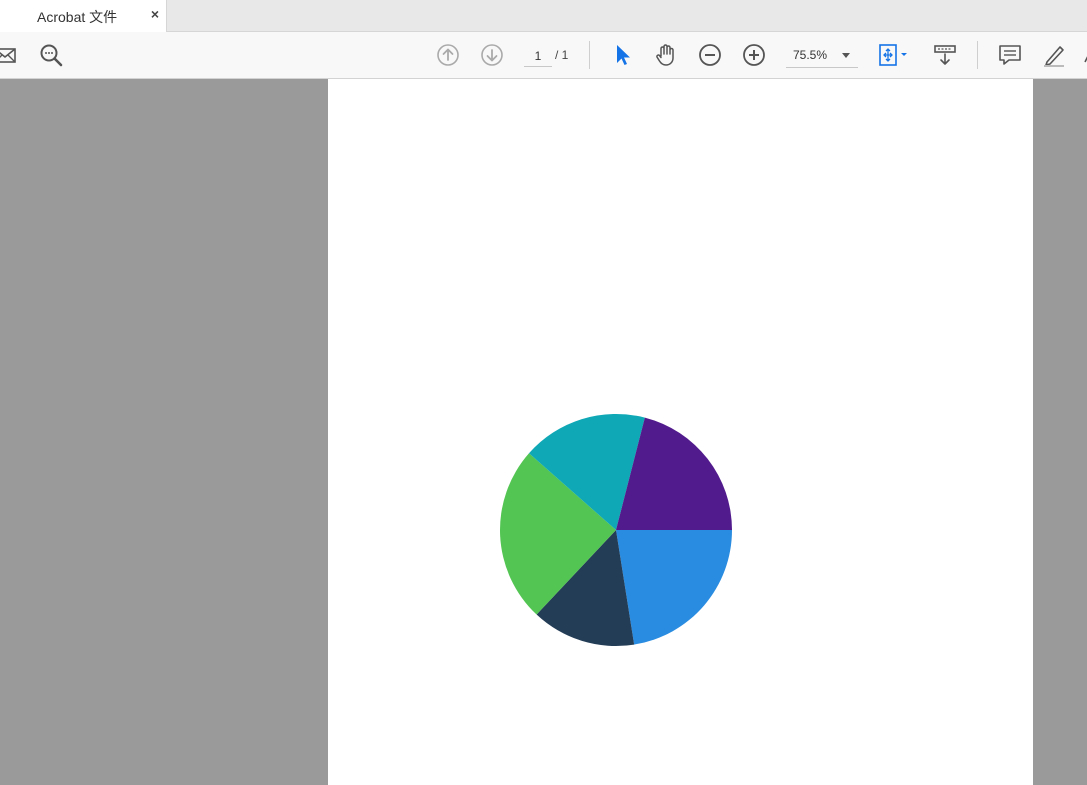  I want to click on fit-page-icon, so click(895, 55).